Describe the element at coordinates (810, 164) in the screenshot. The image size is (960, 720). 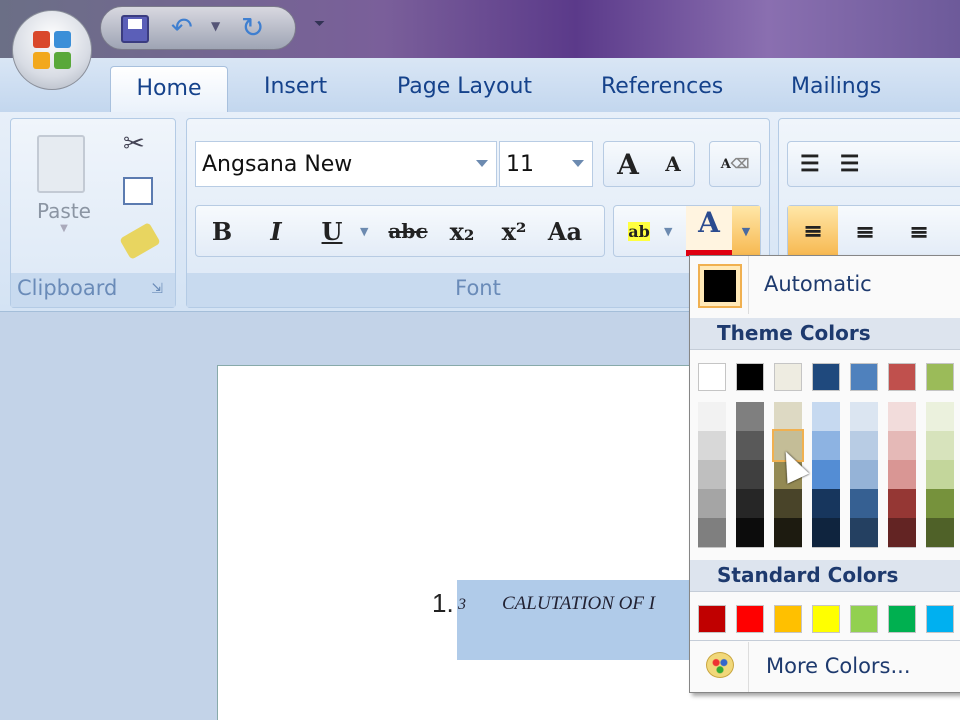
I see `bullets-icon: ☰` at that location.